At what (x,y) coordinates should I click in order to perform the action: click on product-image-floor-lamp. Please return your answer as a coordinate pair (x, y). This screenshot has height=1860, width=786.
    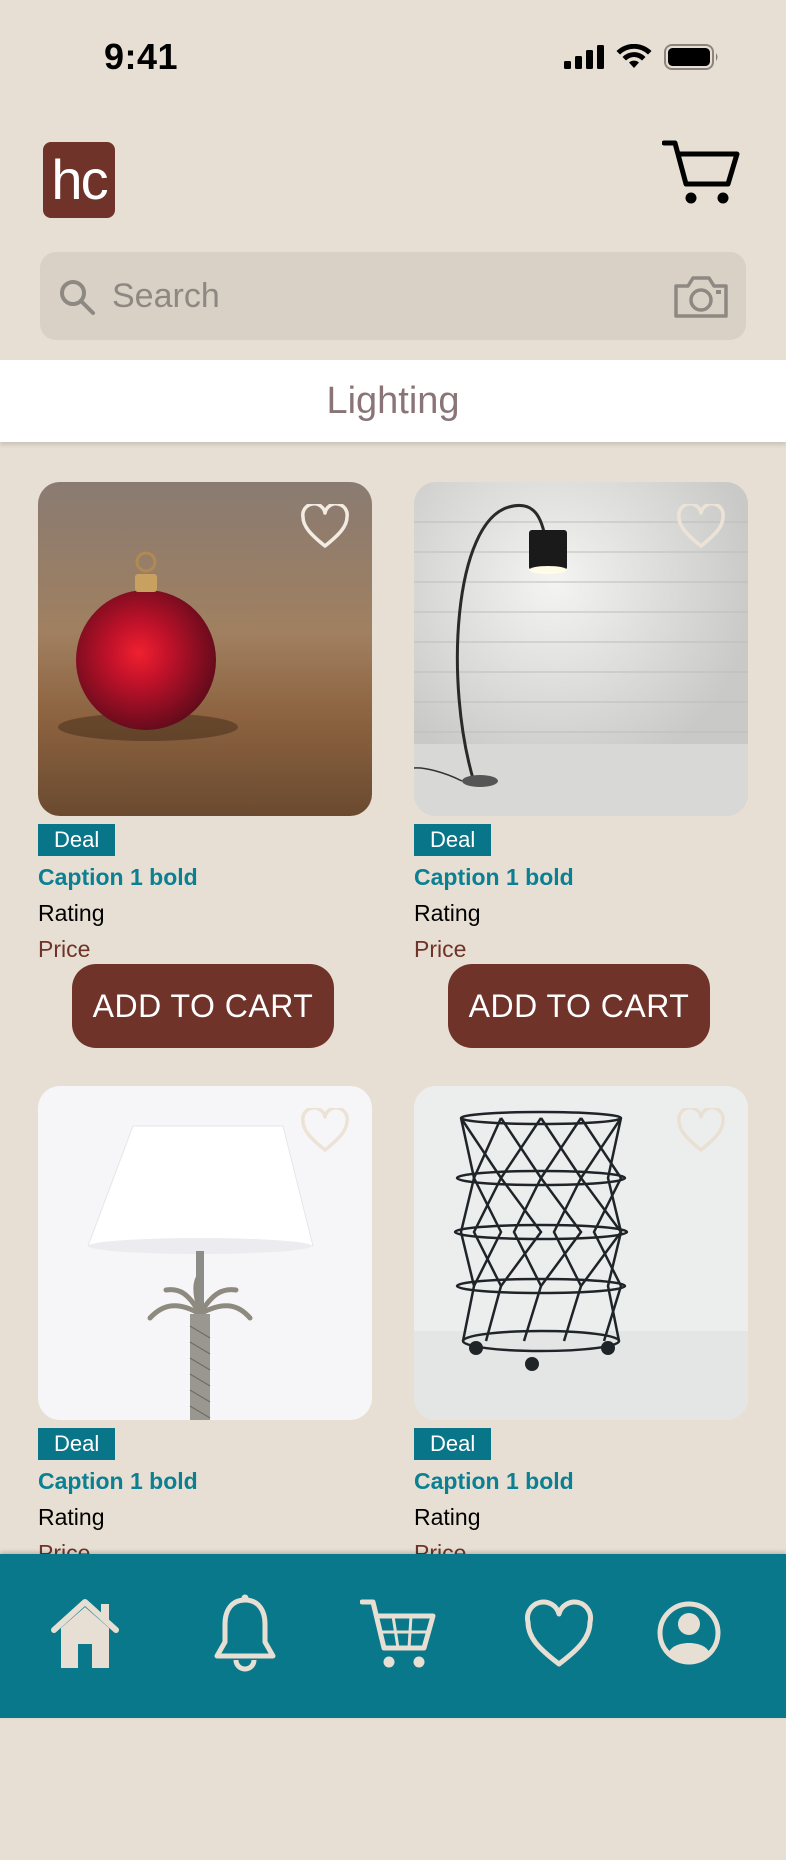
    Looking at the image, I should click on (581, 649).